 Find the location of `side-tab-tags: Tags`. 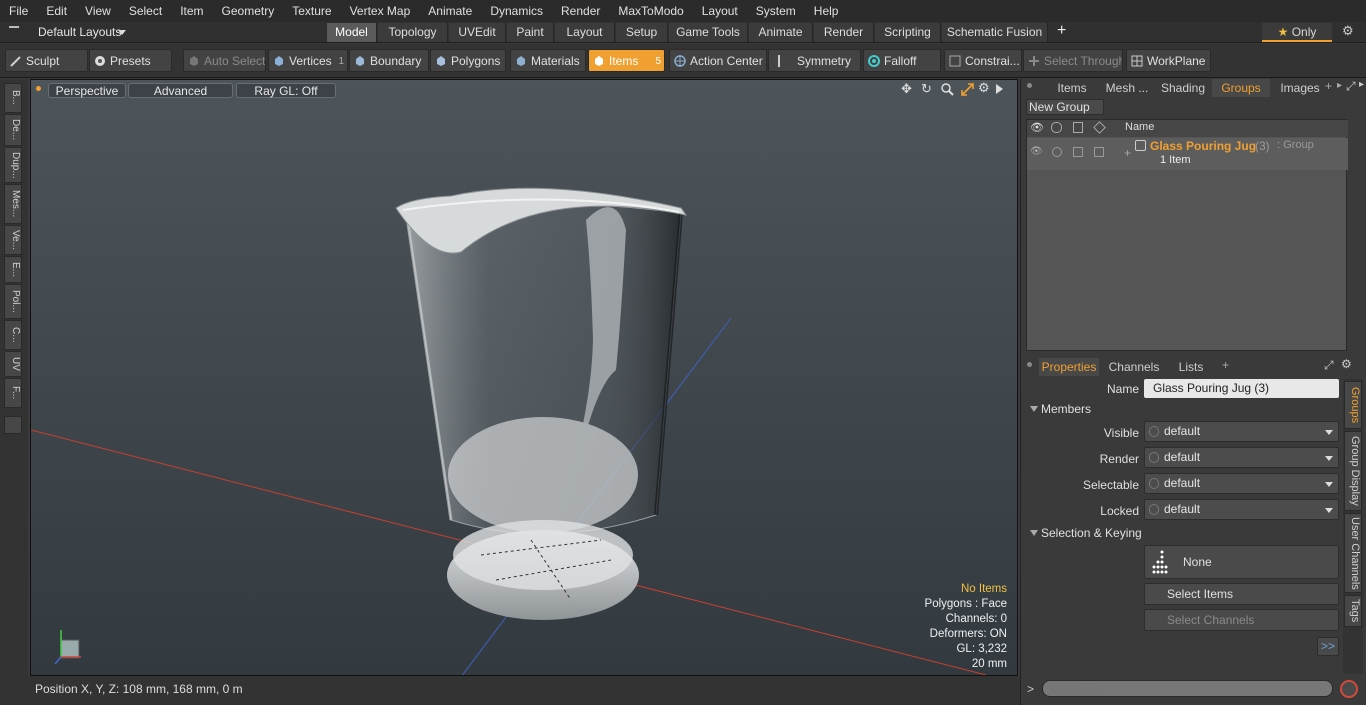

side-tab-tags: Tags is located at coordinates (1353, 611).